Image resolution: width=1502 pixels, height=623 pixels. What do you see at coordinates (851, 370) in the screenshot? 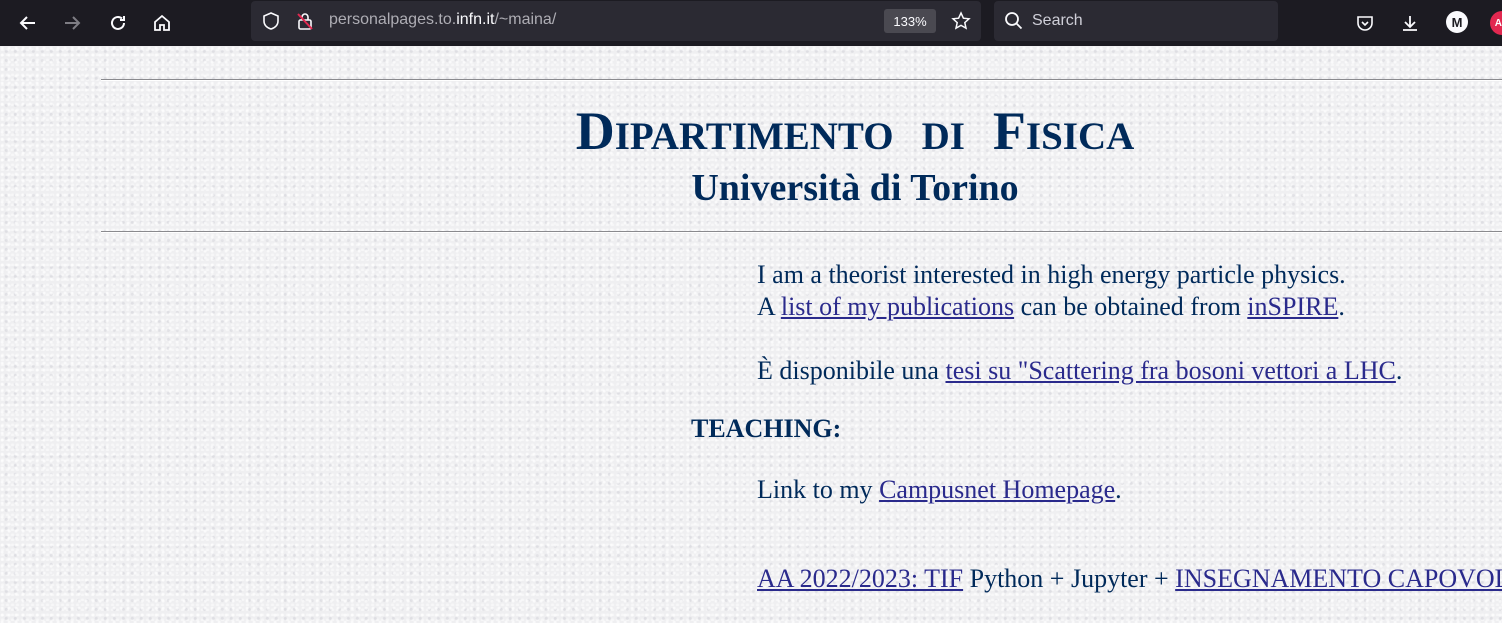
I see `thesis-prefix: È disponibile una` at bounding box center [851, 370].